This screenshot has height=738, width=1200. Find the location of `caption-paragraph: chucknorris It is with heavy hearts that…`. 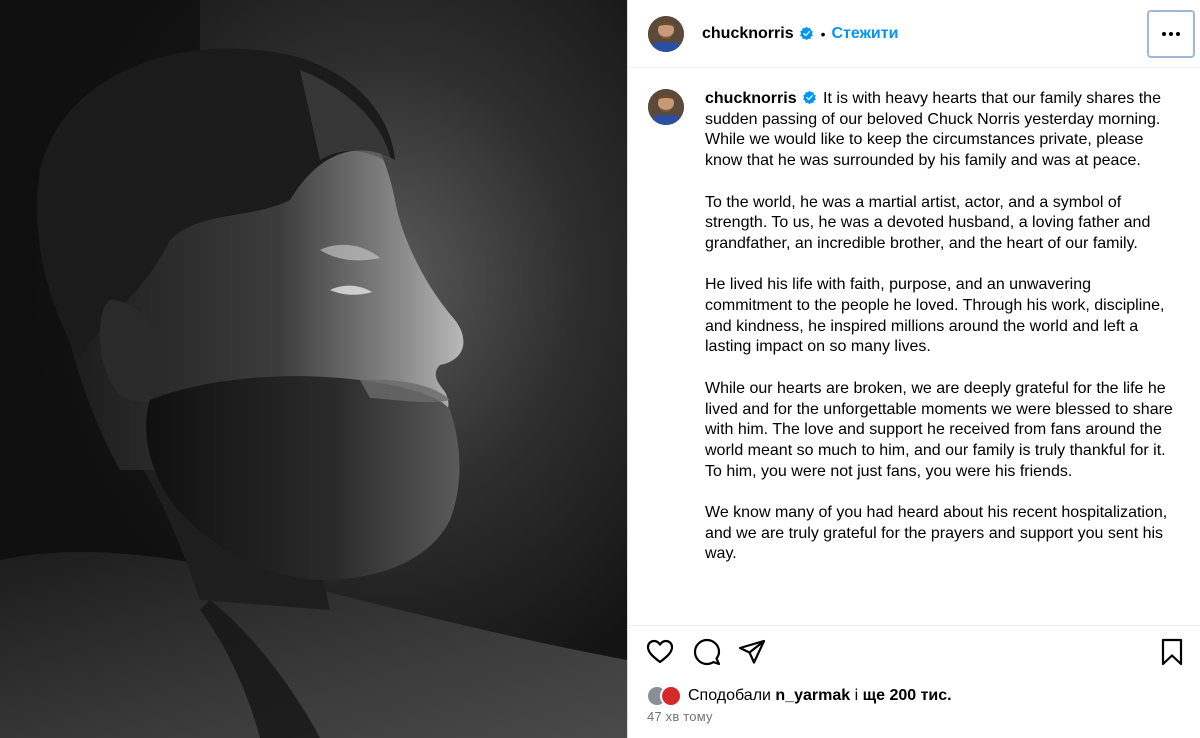

caption-paragraph: chucknorris It is with heavy hearts that… is located at coordinates (941, 130).